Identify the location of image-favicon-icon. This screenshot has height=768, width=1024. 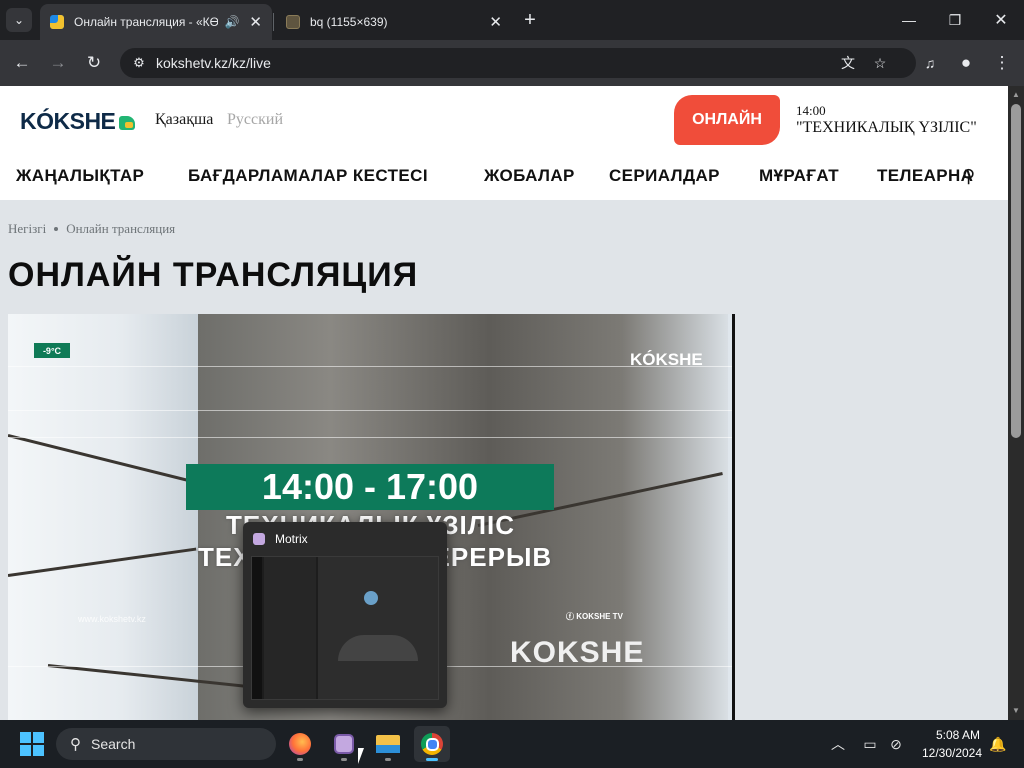
(293, 22).